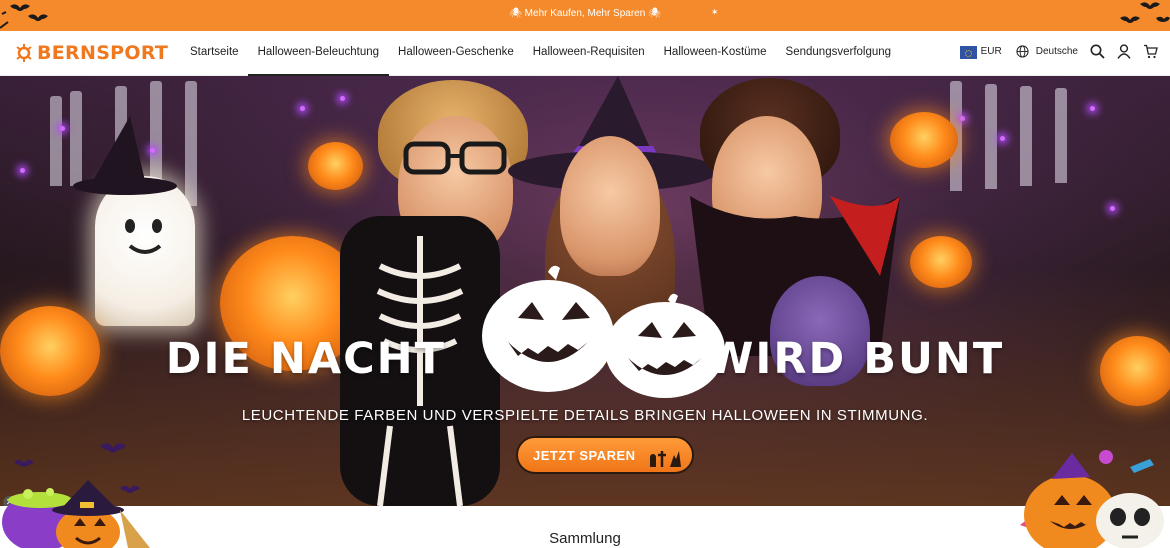 The image size is (1170, 548). Describe the element at coordinates (145, 251) in the screenshot. I see `ghost-decoration` at that location.